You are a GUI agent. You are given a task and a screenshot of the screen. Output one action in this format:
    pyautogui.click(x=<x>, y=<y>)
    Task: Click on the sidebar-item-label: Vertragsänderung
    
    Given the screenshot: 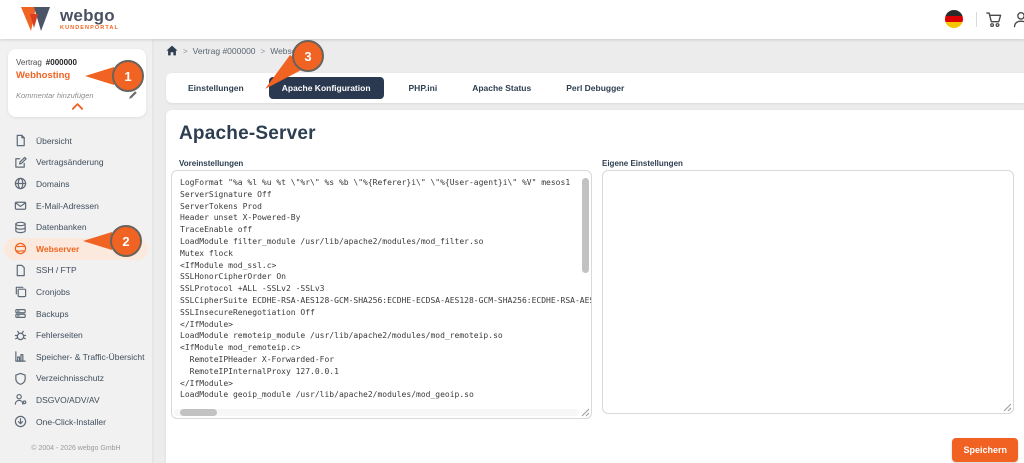 What is the action you would take?
    pyautogui.click(x=70, y=162)
    